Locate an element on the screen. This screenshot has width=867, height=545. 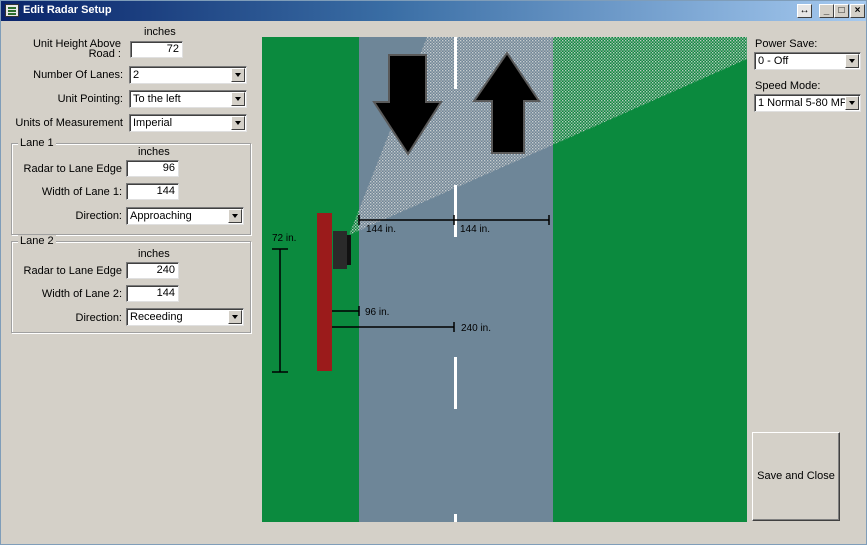
lane-2-width-label: Width of Lane 2: is located at coordinates (81, 294).